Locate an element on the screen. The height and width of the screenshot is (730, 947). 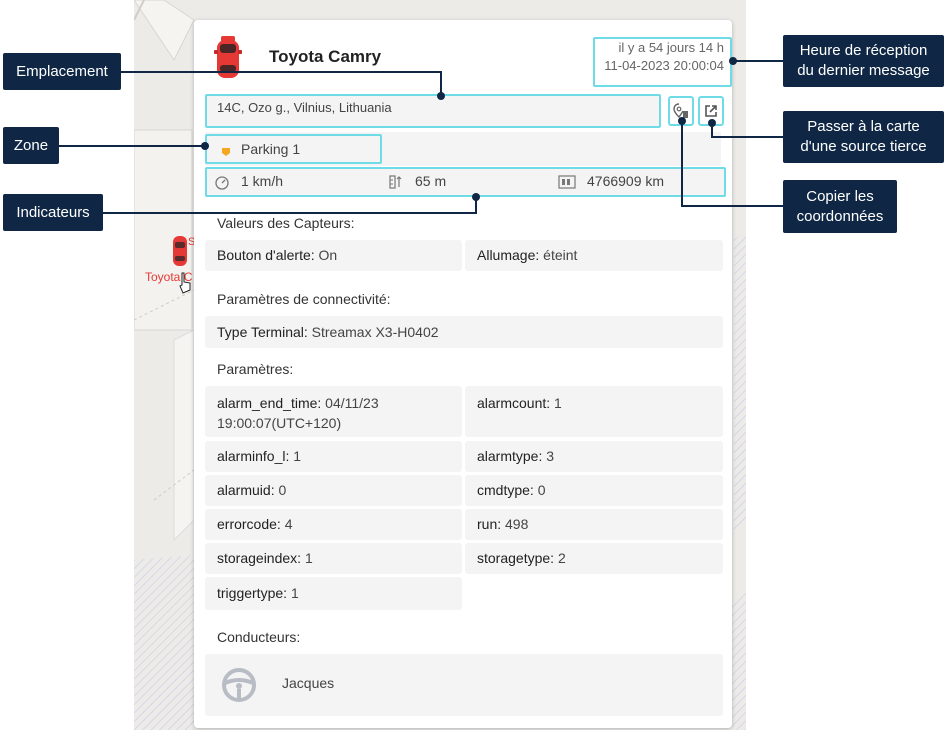
driver-row: Jacques is located at coordinates (464, 685).